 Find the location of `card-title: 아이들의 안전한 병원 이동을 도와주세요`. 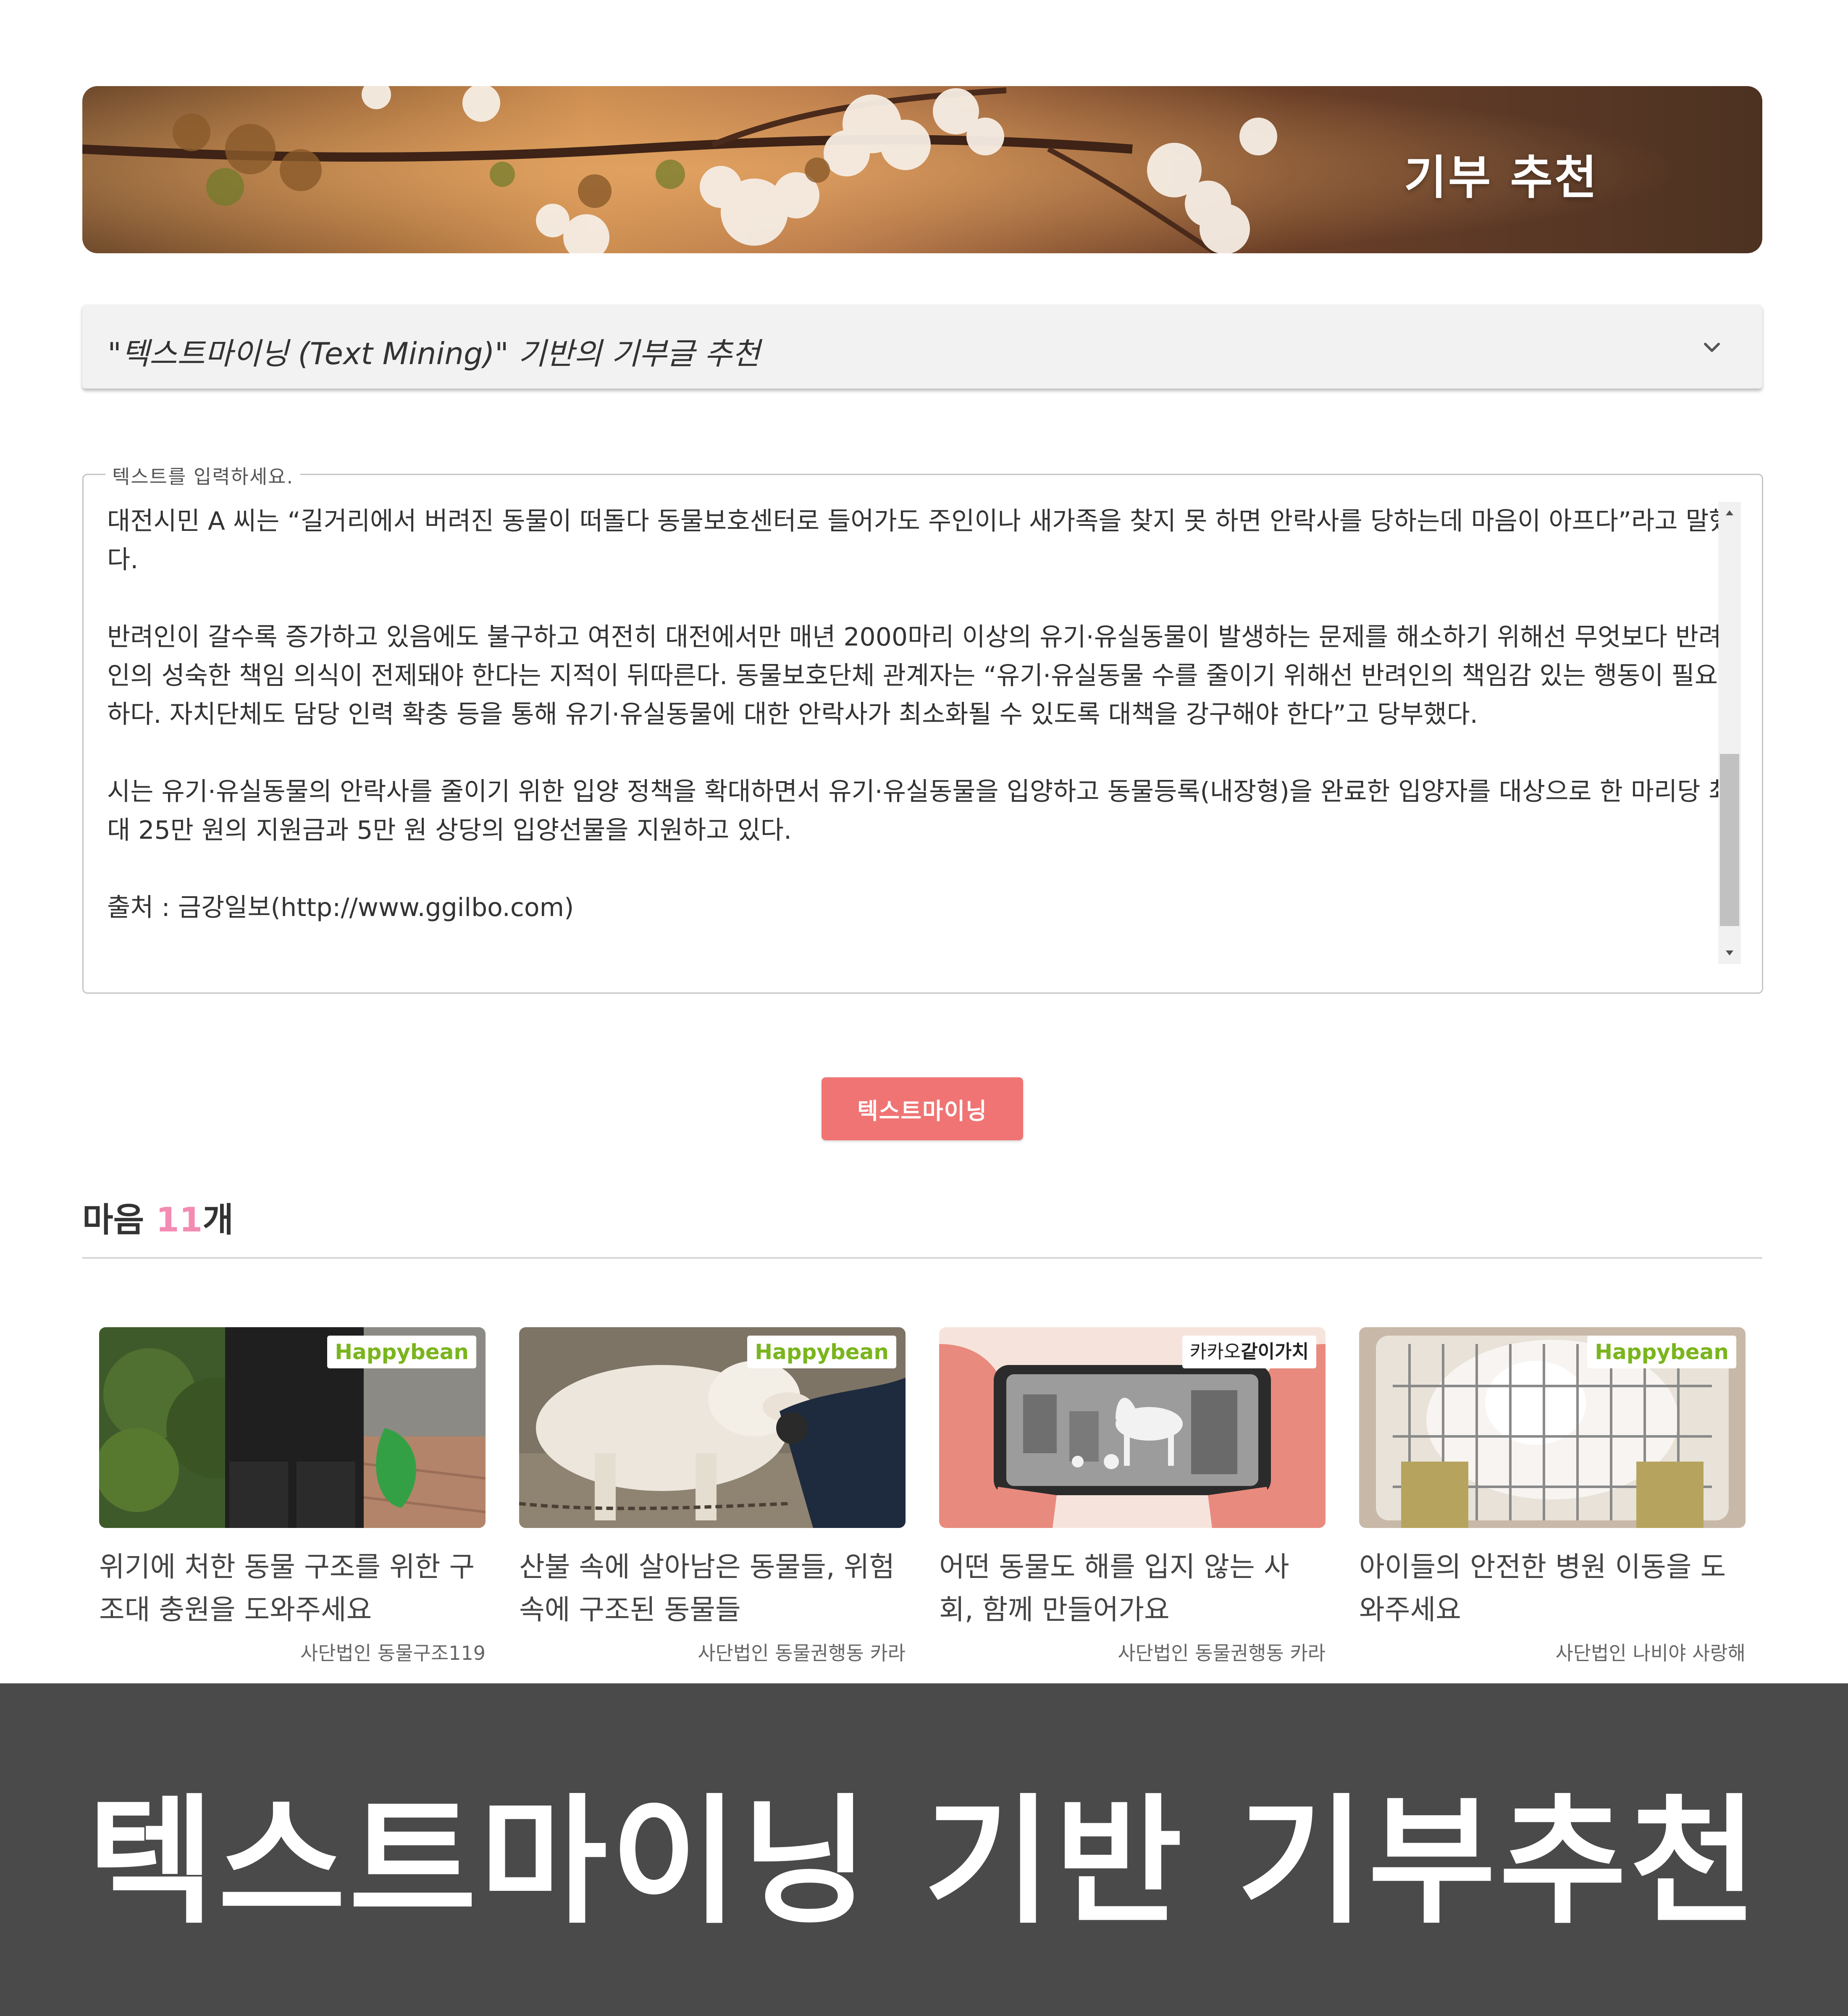

card-title: 아이들의 안전한 병원 이동을 도와주세요 is located at coordinates (1548, 1588).